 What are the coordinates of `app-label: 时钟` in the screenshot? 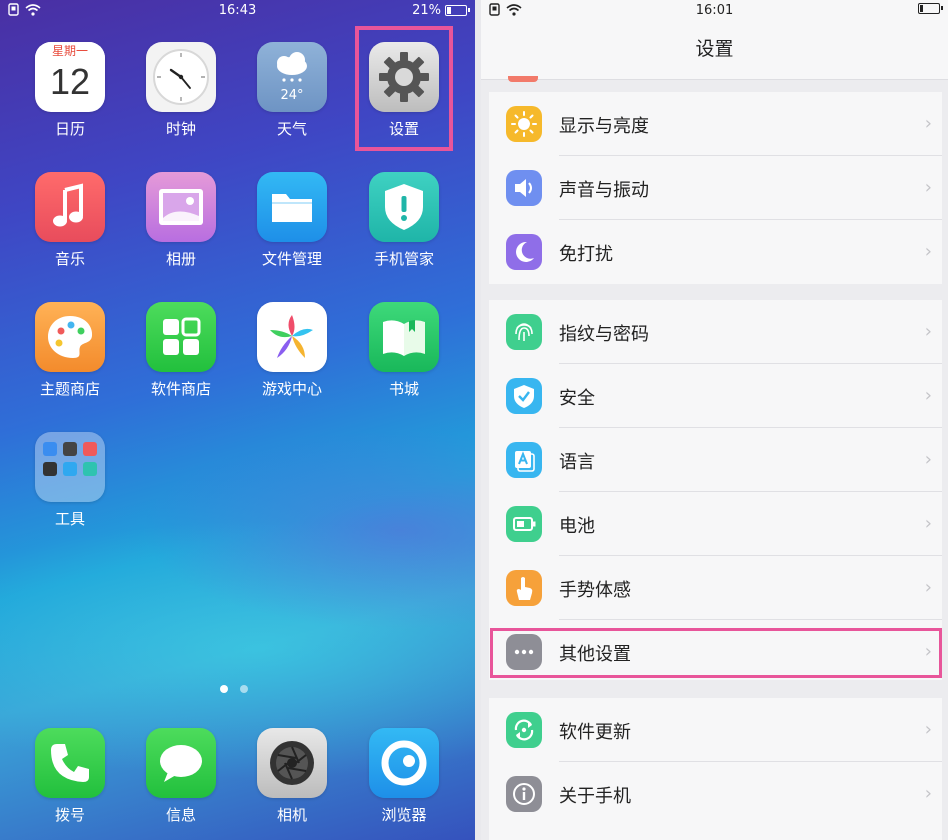 It's located at (180, 129).